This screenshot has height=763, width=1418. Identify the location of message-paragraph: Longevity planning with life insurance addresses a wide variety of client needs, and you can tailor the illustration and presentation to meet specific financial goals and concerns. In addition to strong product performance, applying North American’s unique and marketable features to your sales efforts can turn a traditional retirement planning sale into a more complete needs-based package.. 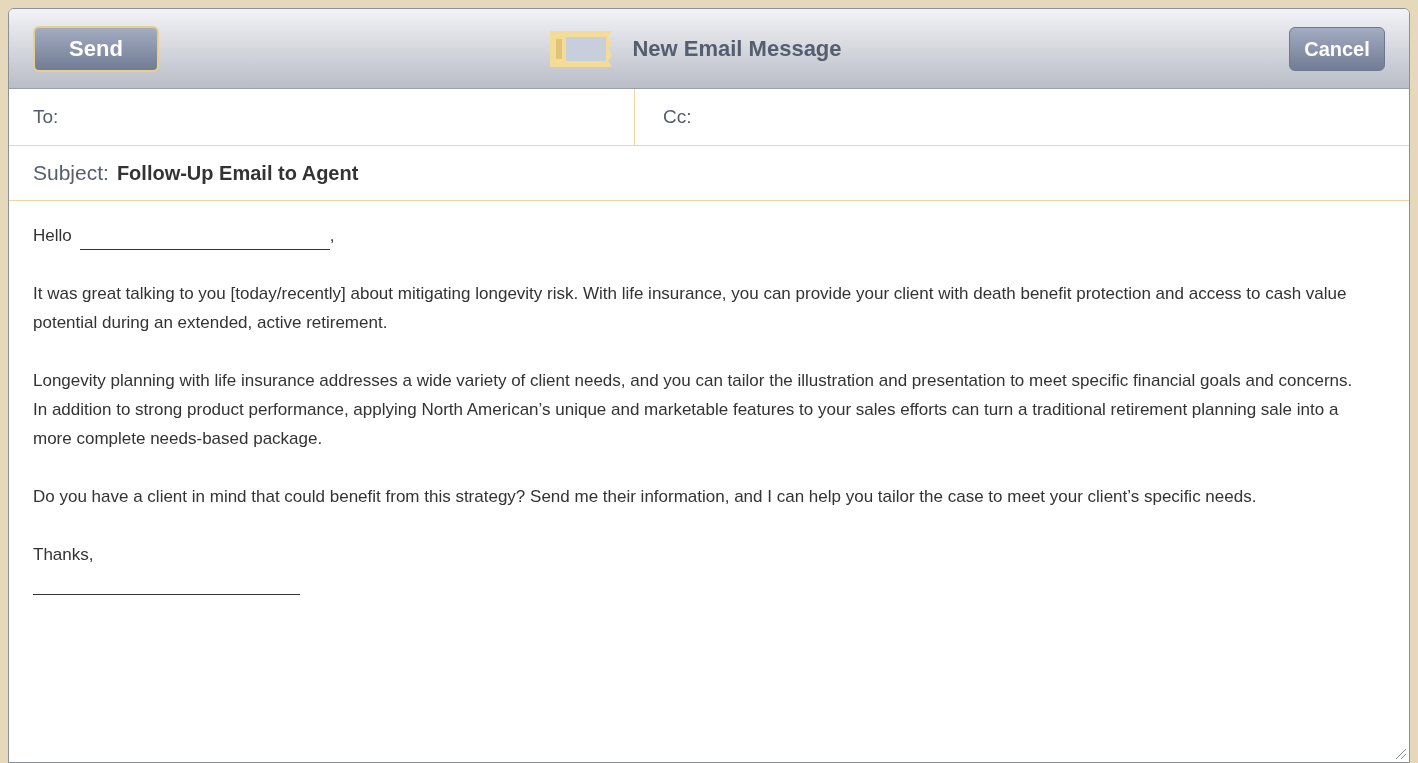
(693, 410).